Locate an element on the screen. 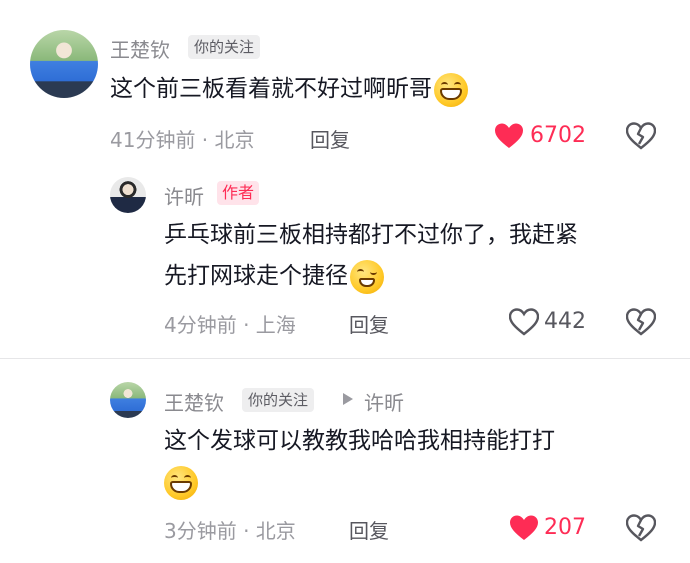  comment-time-location: 41分钟前 · 北京 is located at coordinates (182, 140).